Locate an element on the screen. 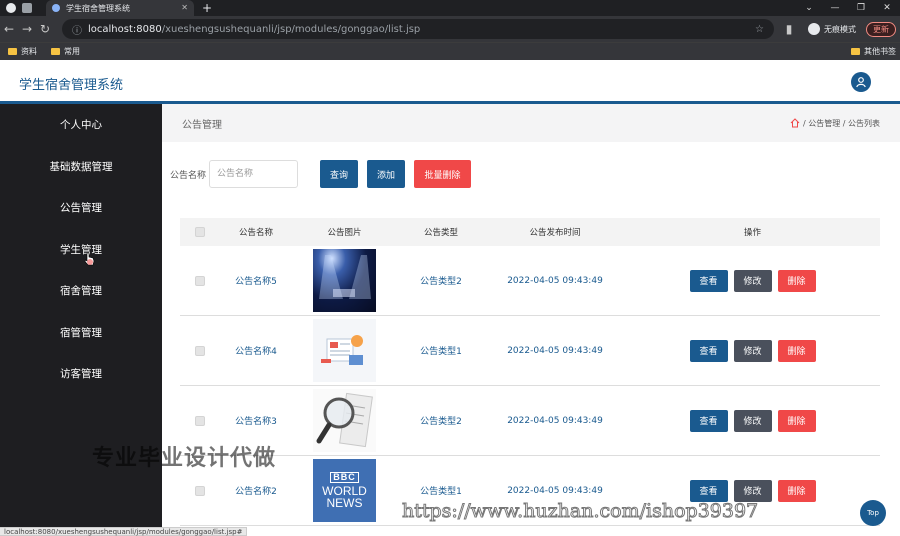 The height and width of the screenshot is (536, 900). tab-favicon-icon is located at coordinates (56, 8).